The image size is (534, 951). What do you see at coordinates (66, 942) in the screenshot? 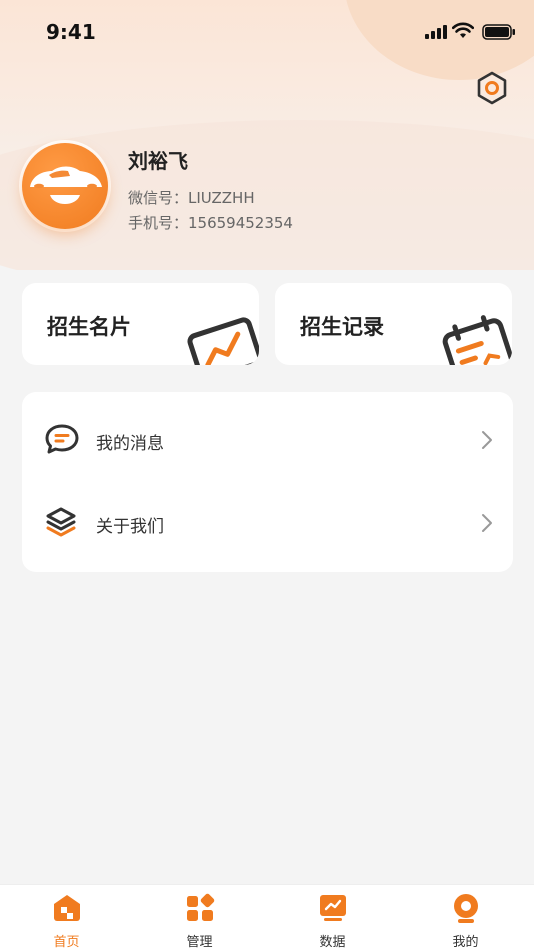
I see `tab-label: 首页` at bounding box center [66, 942].